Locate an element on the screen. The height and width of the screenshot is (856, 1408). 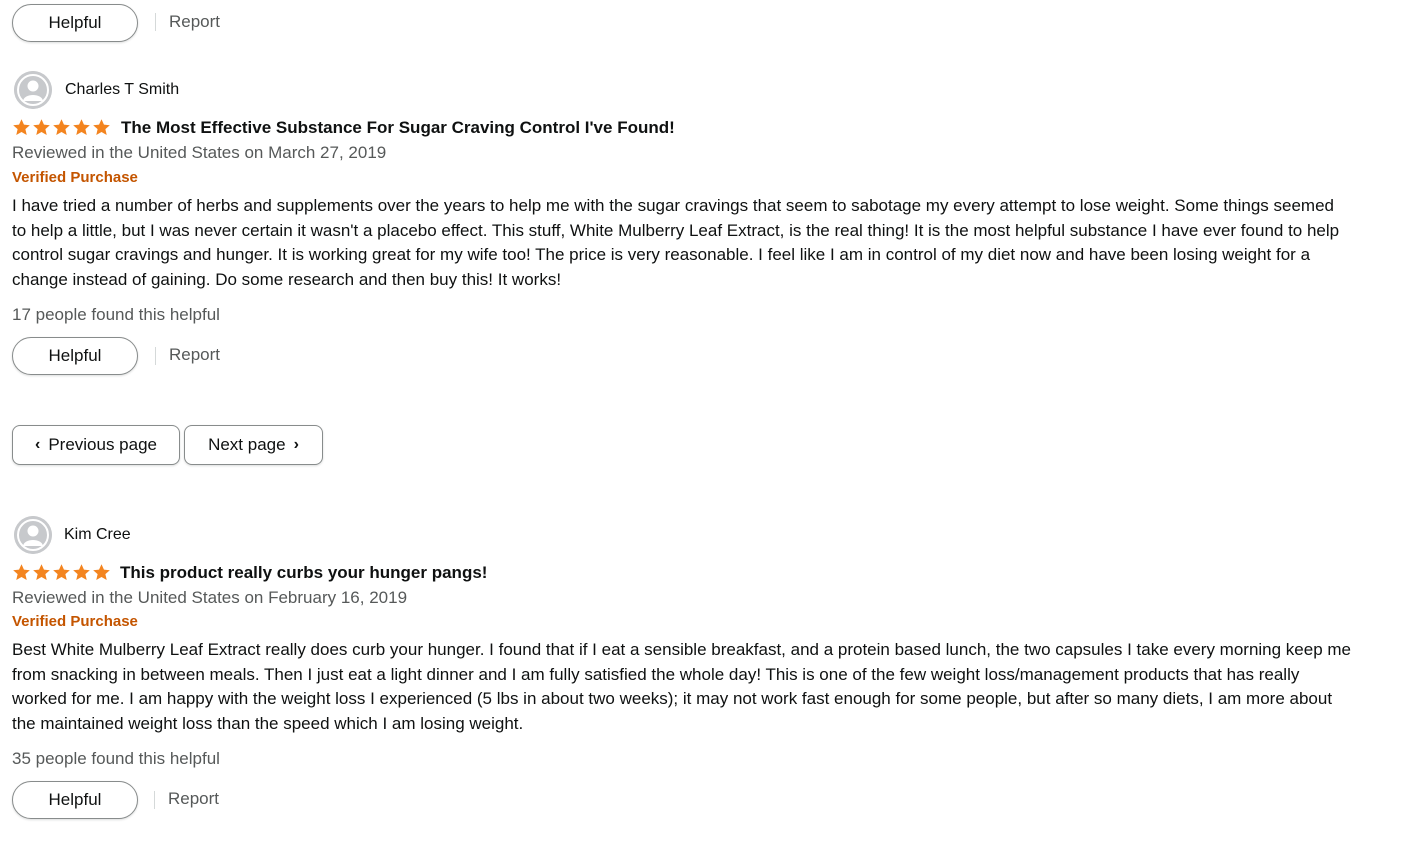
chevron-left-icon: ‹ is located at coordinates (37, 444).